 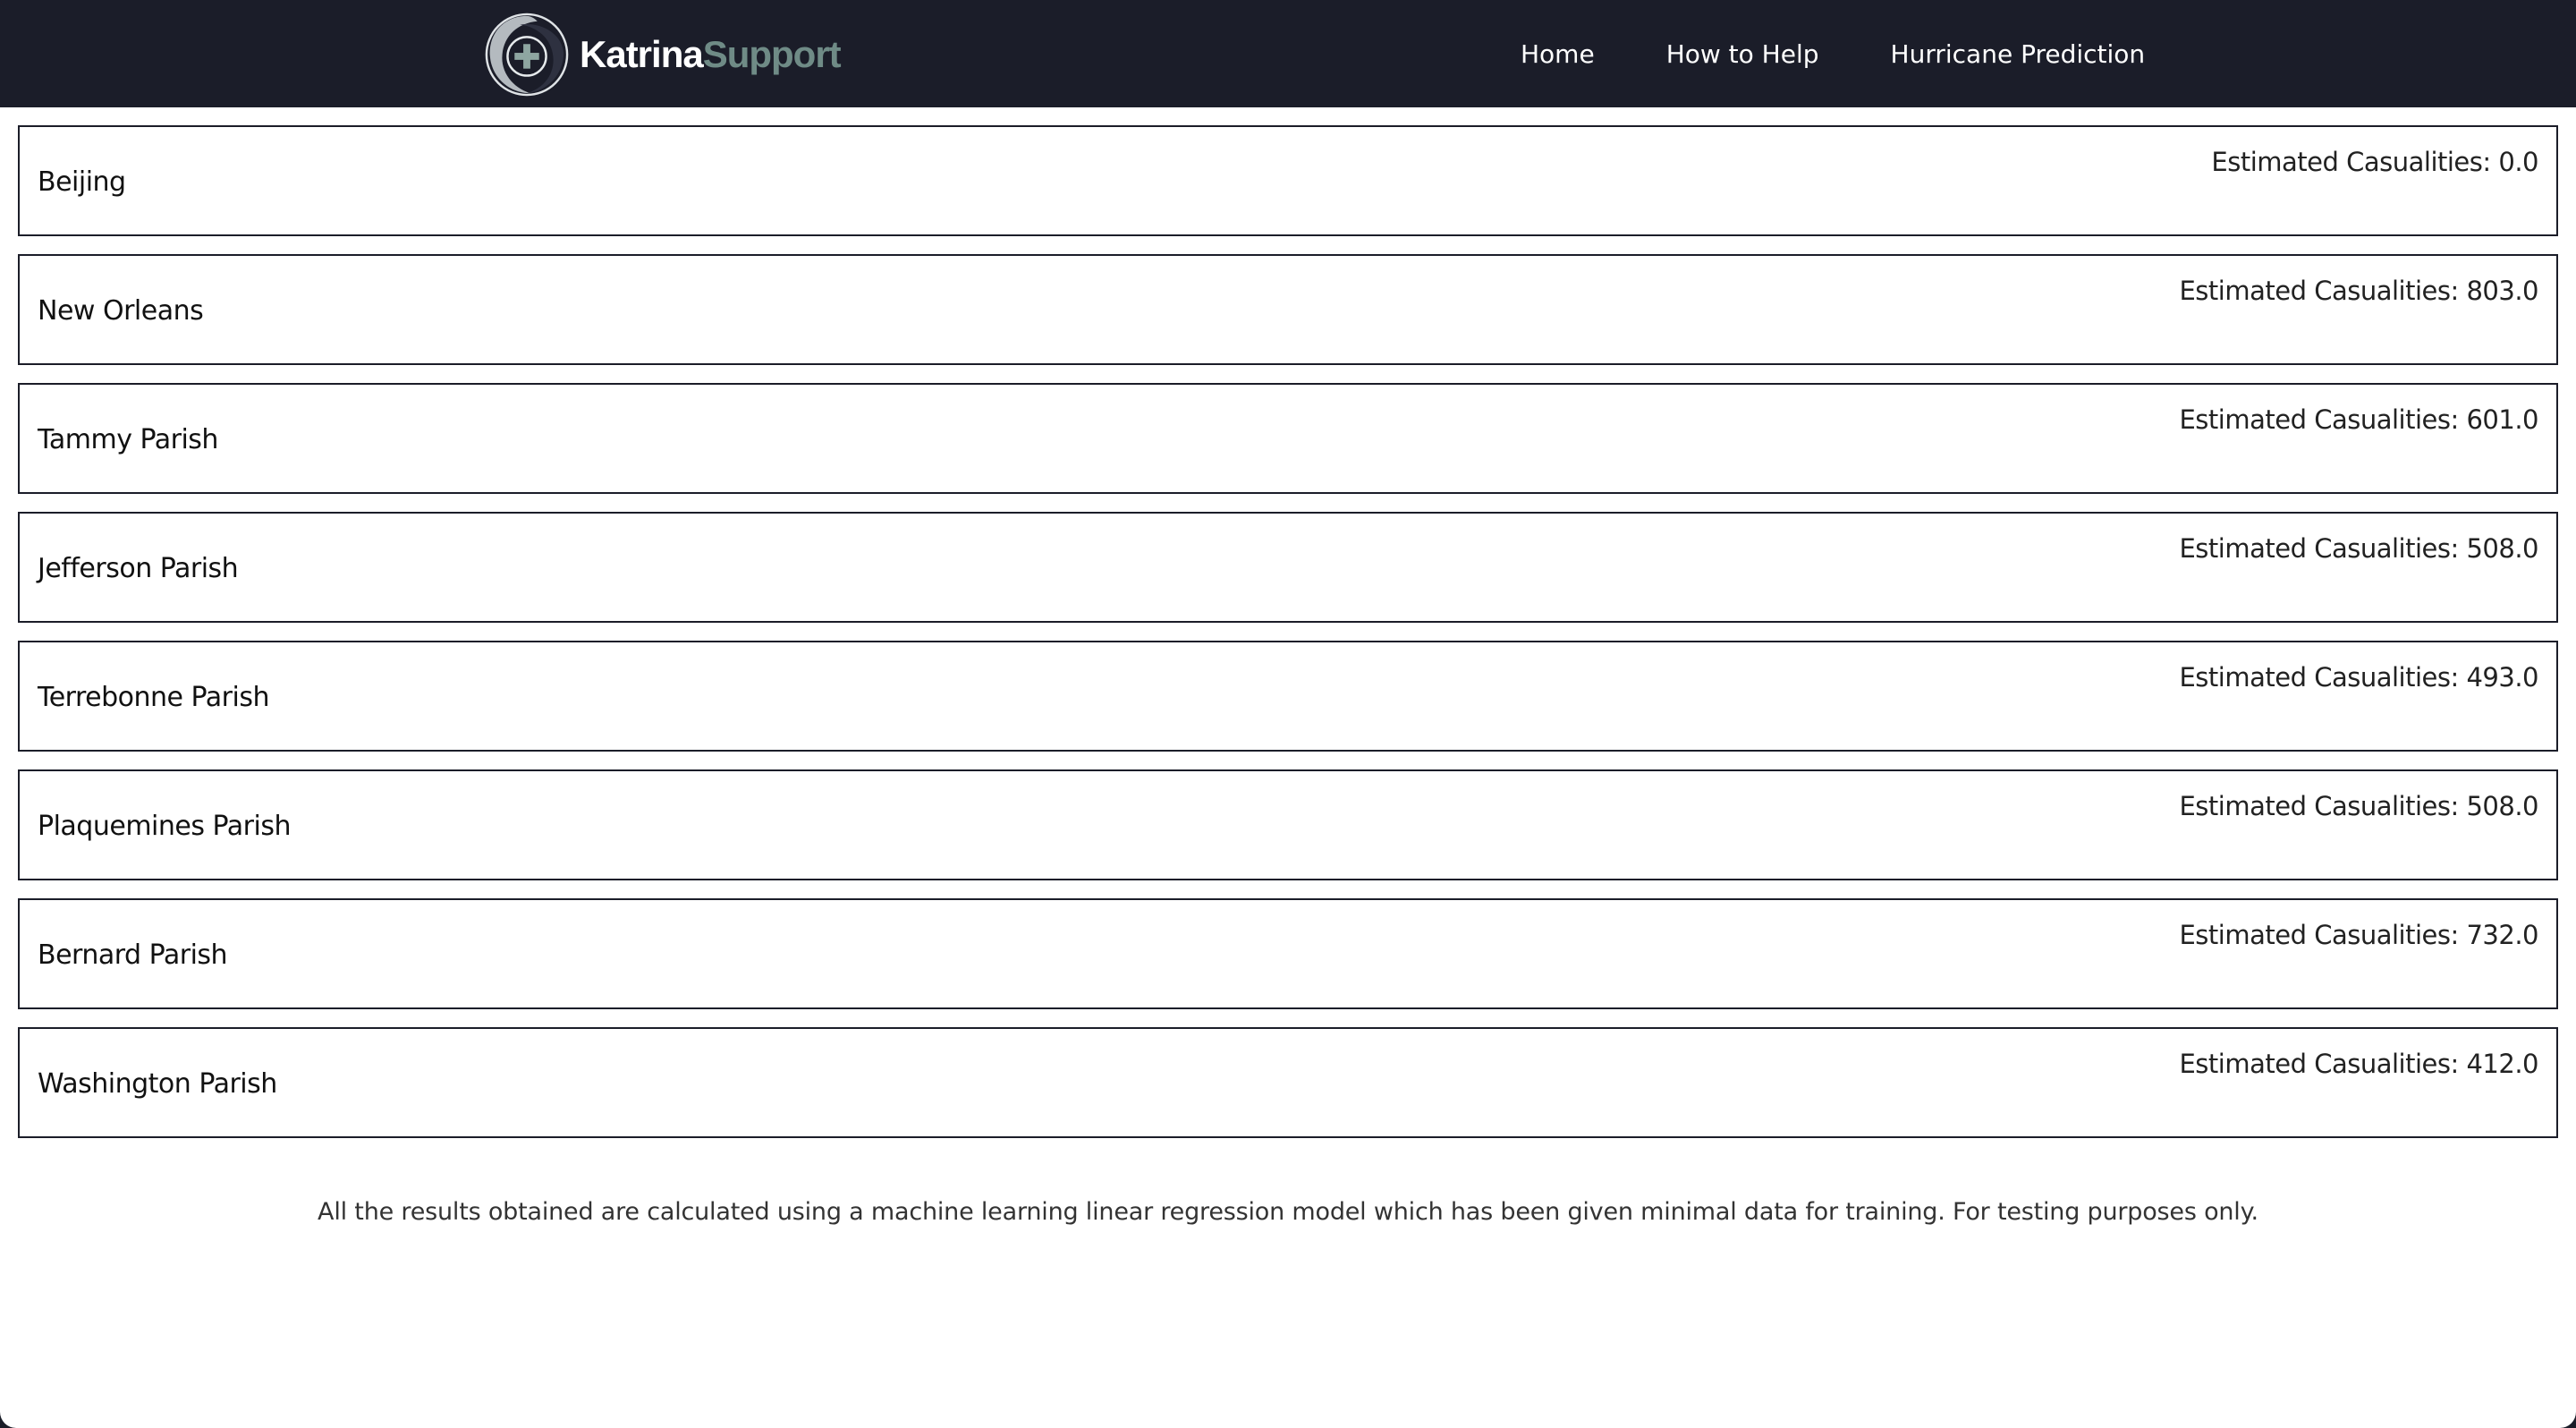 I want to click on brand-name-part1: Katrina, so click(x=642, y=54).